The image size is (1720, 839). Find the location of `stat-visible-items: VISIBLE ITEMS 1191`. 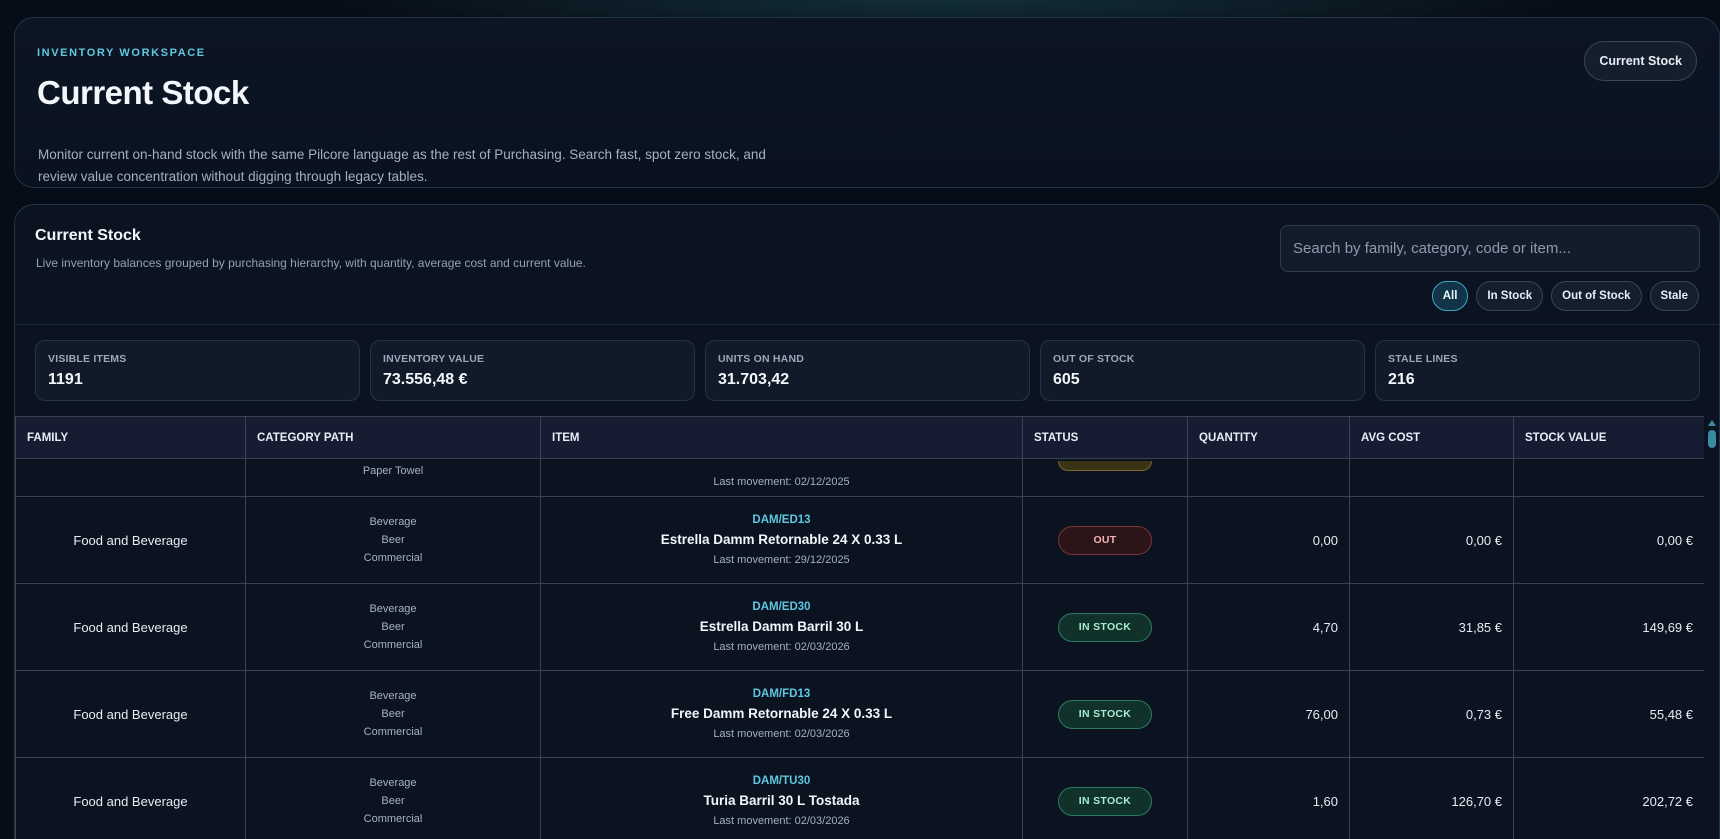

stat-visible-items: VISIBLE ITEMS 1191 is located at coordinates (197, 370).